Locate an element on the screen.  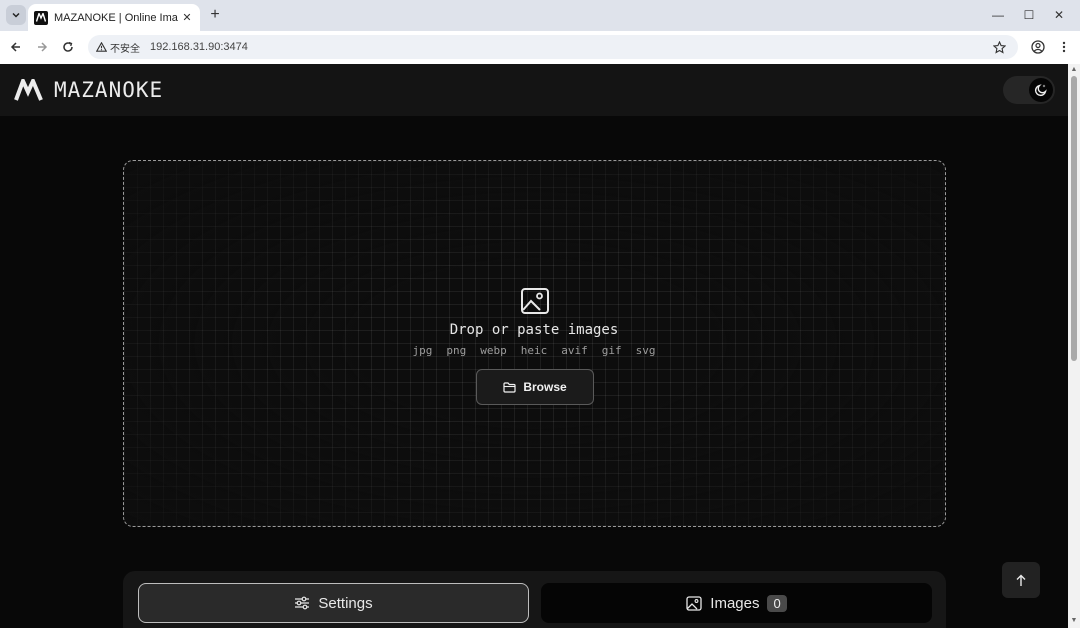
supported-formats: jpg png webp heic avif gif svg is located at coordinates (534, 350).